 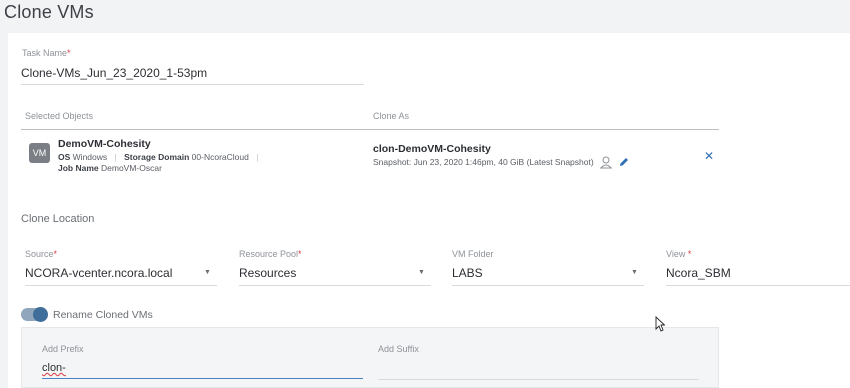 What do you see at coordinates (335, 285) in the screenshot?
I see `resource-pool-underline` at bounding box center [335, 285].